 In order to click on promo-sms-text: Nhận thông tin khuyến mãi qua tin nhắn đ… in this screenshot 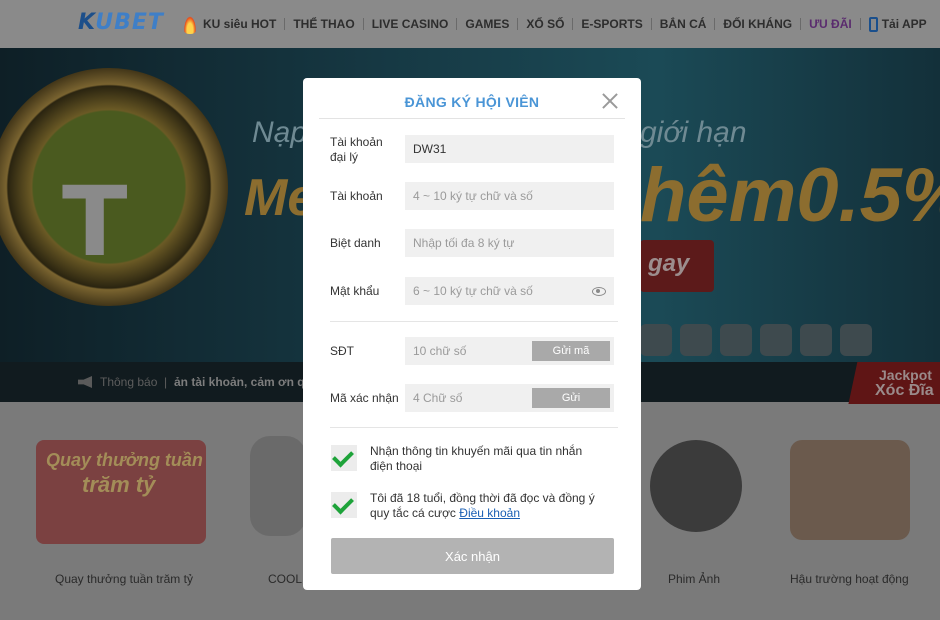, I will do `click(476, 458)`.